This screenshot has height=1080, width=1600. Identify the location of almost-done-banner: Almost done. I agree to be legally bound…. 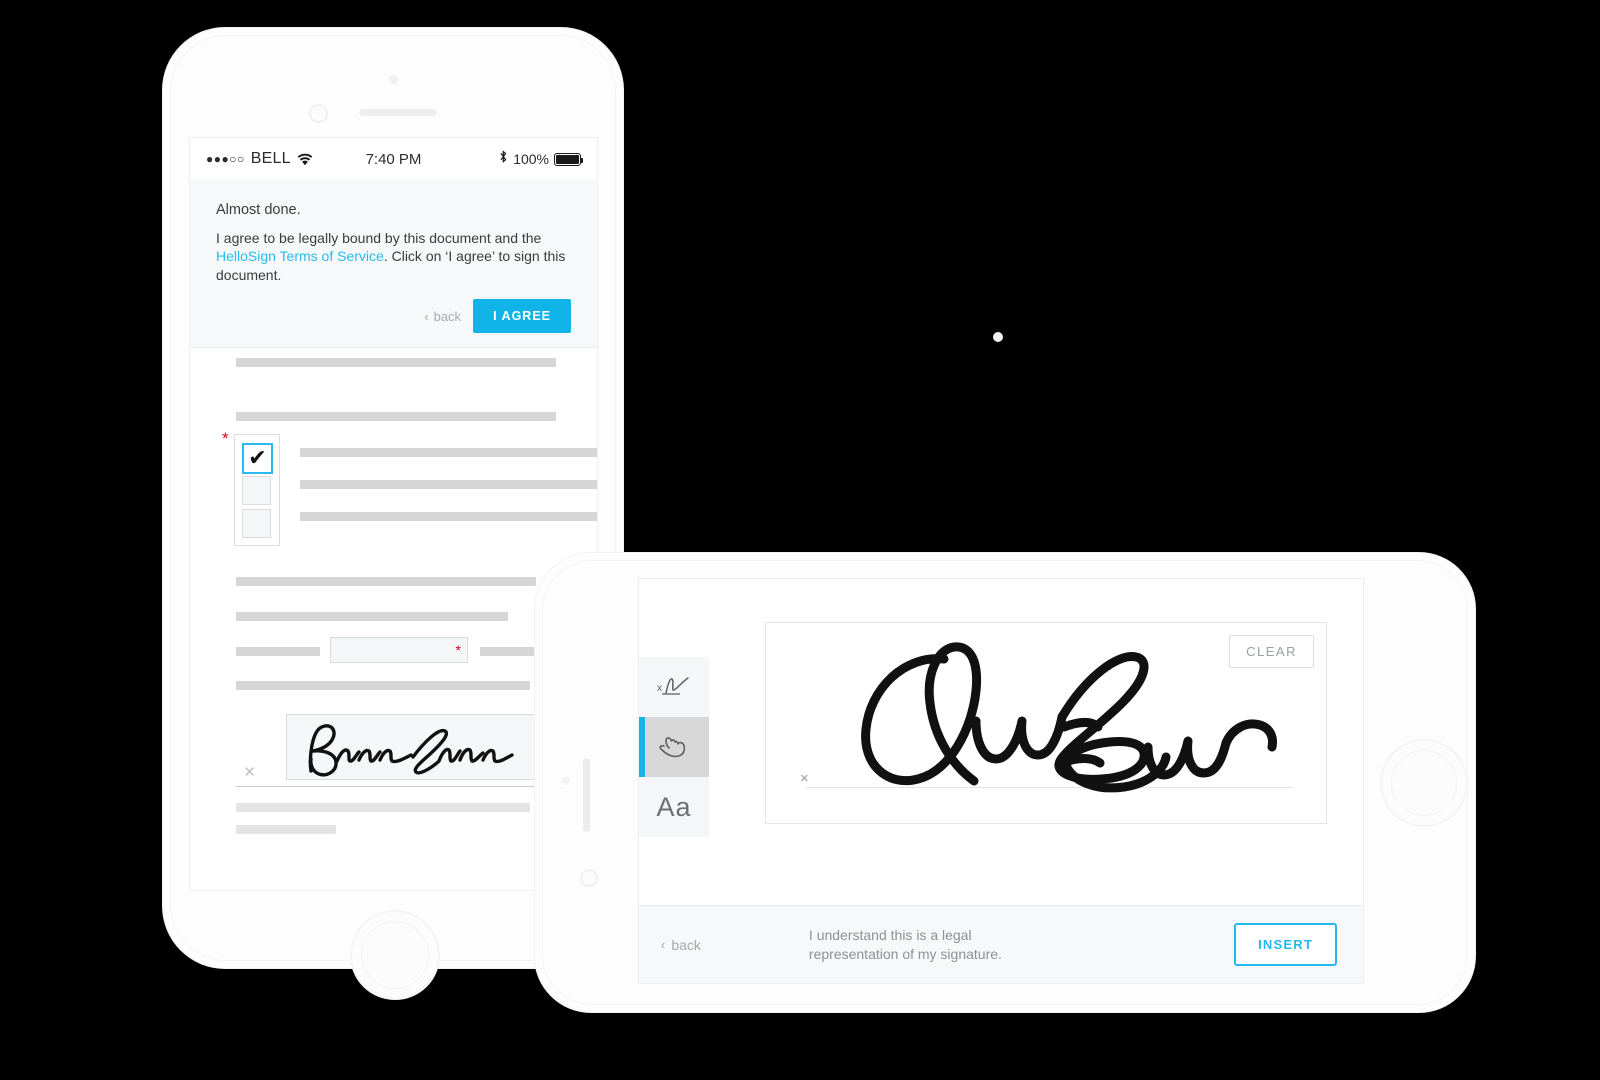
(393, 264).